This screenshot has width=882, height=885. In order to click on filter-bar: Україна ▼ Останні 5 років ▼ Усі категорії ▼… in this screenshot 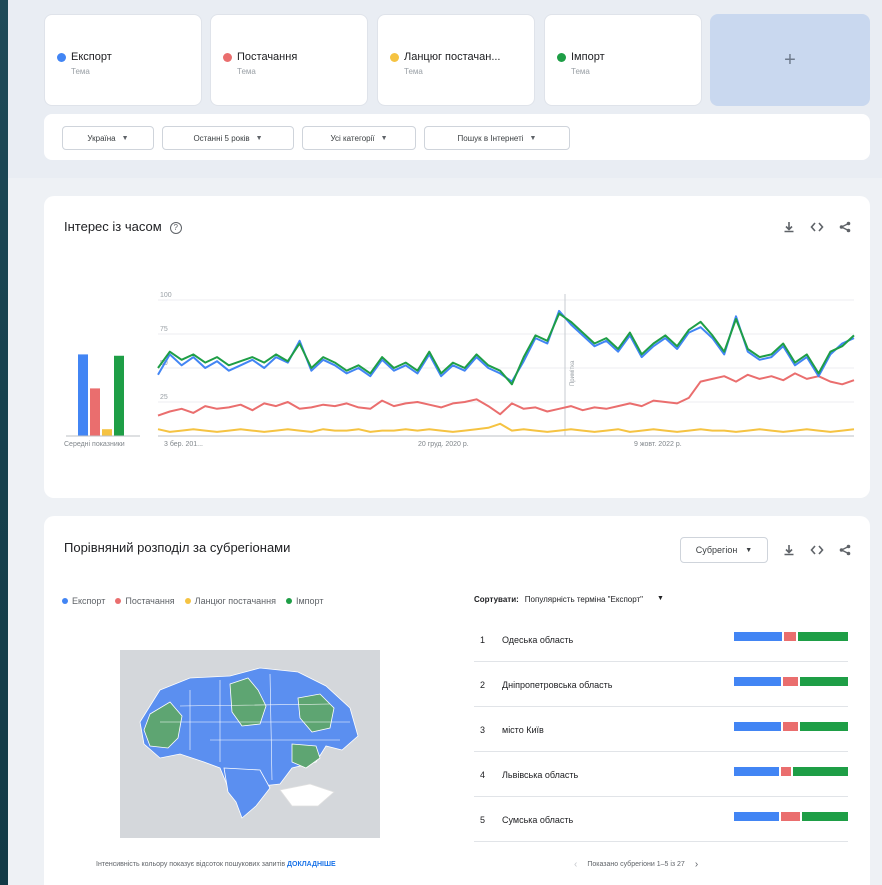, I will do `click(457, 137)`.